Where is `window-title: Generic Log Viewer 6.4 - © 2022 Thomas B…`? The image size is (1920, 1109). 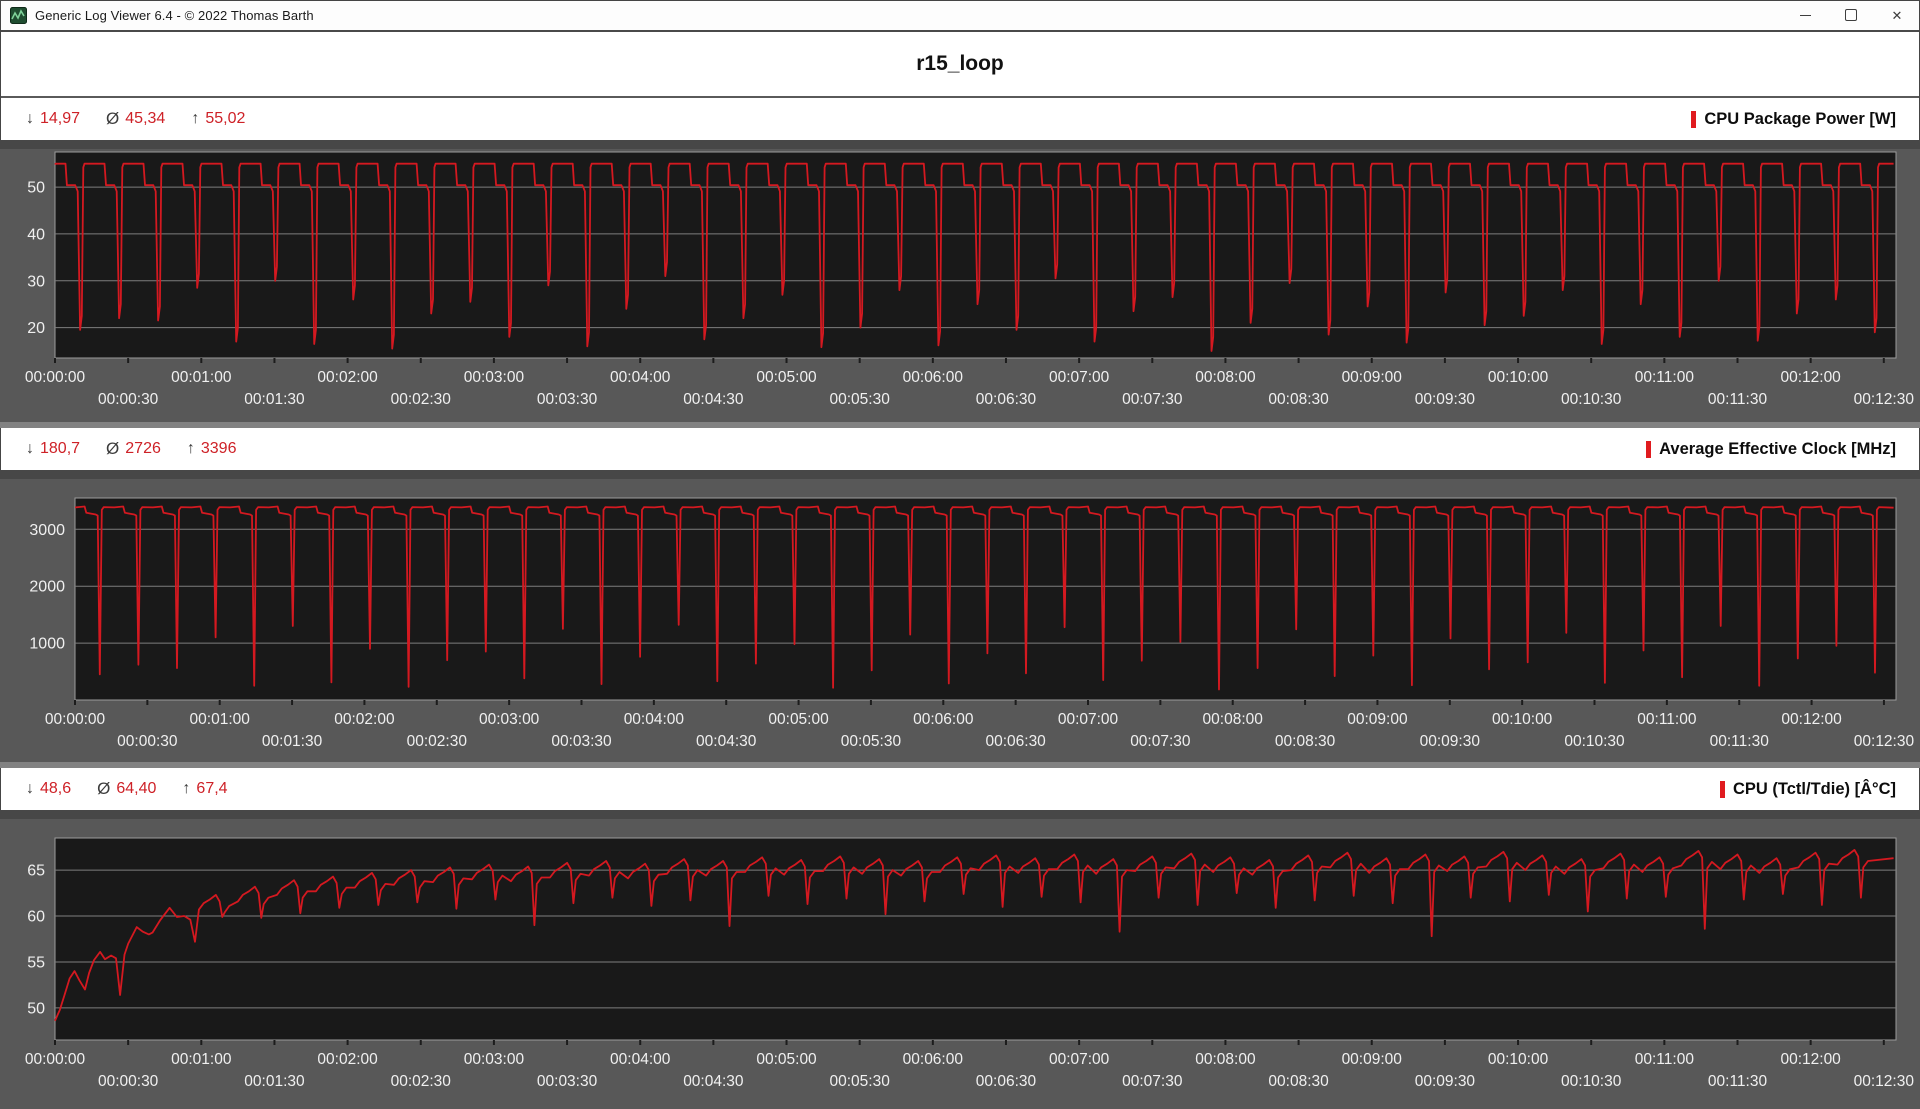
window-title: Generic Log Viewer 6.4 - © 2022 Thomas B… is located at coordinates (174, 15).